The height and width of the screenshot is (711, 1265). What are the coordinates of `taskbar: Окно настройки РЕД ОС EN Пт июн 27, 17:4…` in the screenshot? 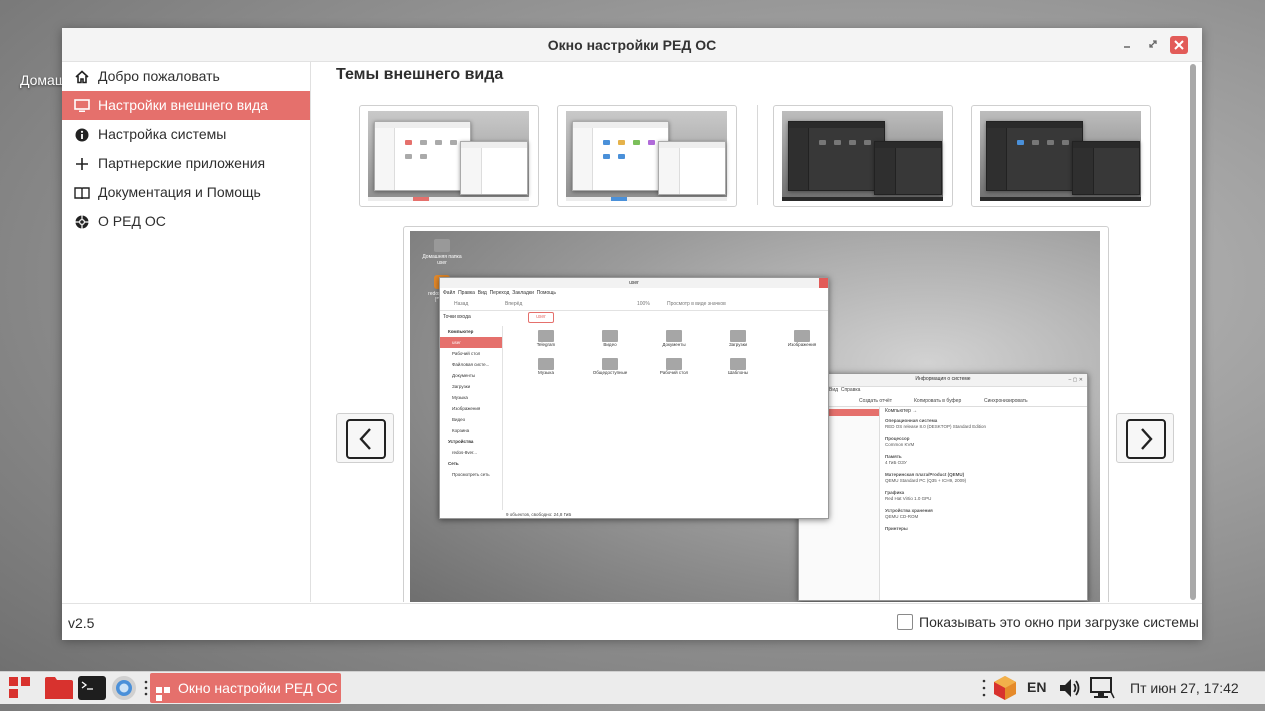 It's located at (632, 687).